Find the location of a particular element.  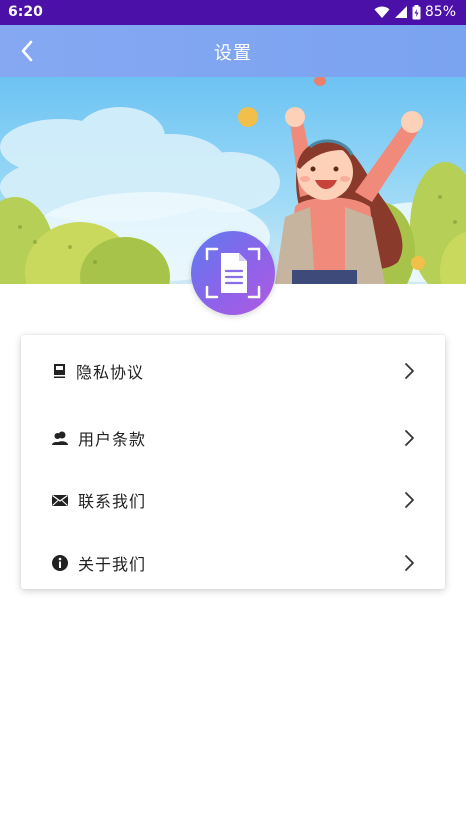

menu-item-privacy: 隐私协议 is located at coordinates (233, 371).